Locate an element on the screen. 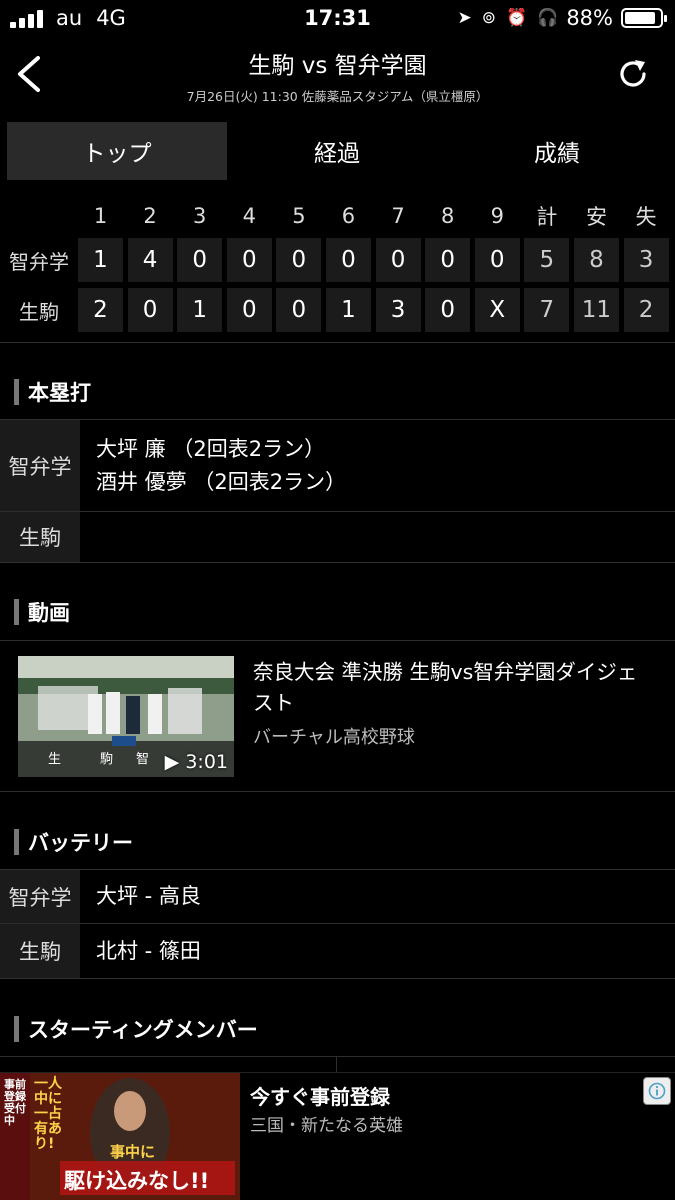 Image resolution: width=675 pixels, height=1200 pixels. inning-header: 2 is located at coordinates (150, 216).